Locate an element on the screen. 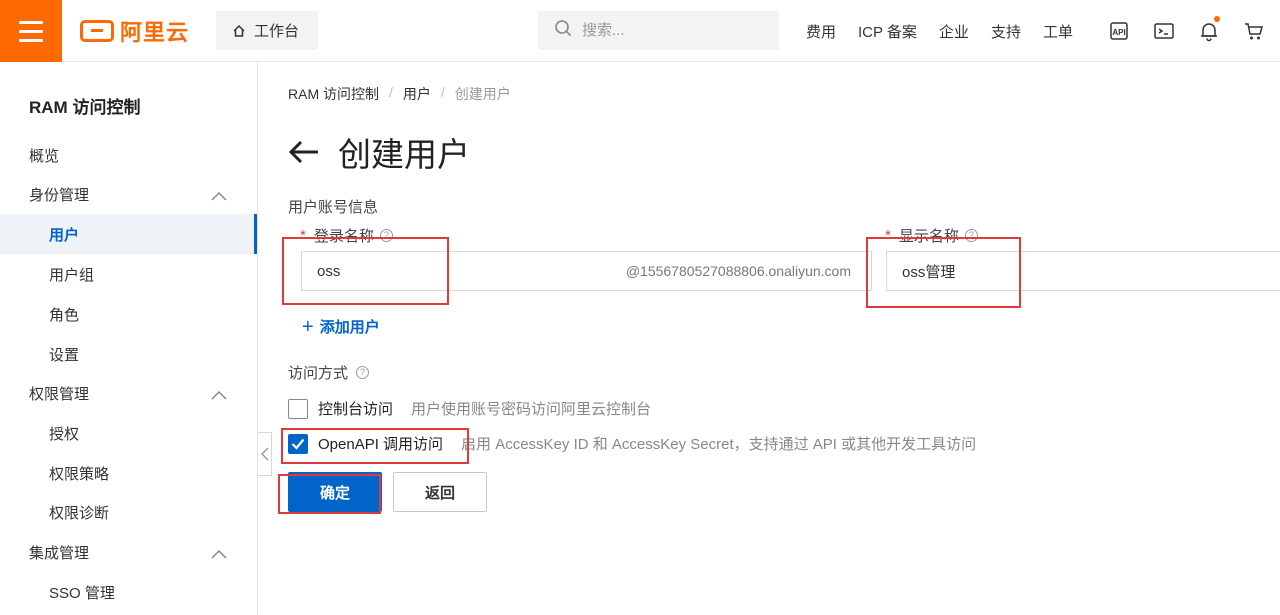 This screenshot has height=615, width=1280. console-access-option: 控制台访问 用户使用账号密码访问阿里云控制台 is located at coordinates (469, 408).